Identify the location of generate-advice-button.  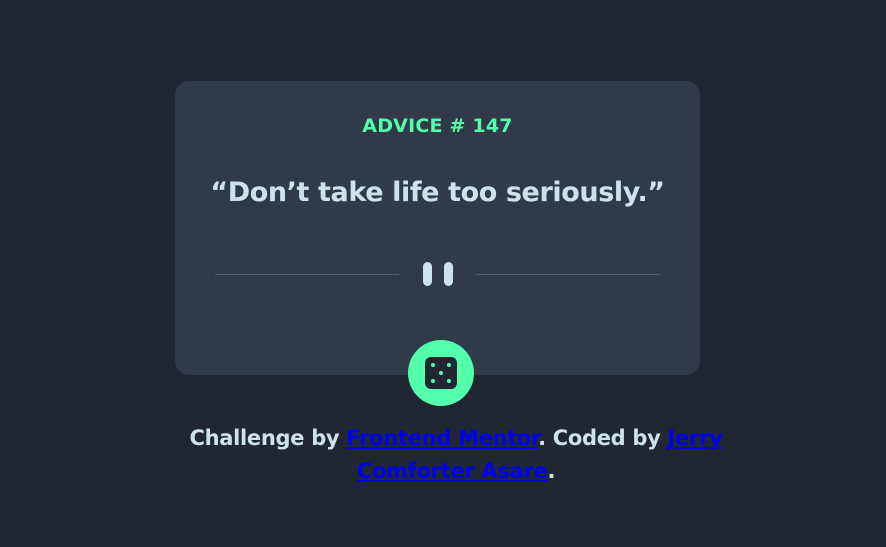
(441, 373).